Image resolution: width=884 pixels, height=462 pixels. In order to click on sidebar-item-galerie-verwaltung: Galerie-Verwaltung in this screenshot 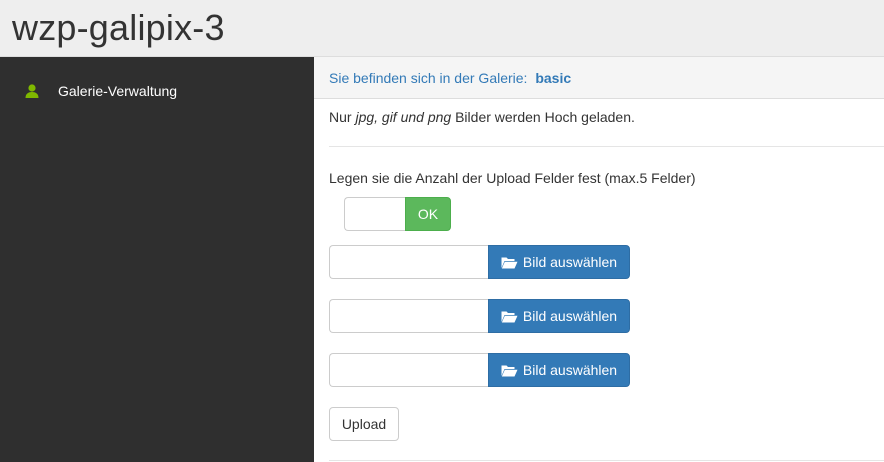, I will do `click(100, 91)`.